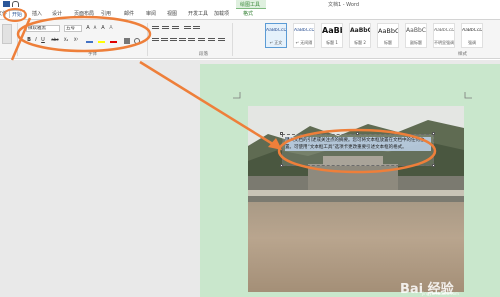 This screenshot has height=297, width=500. Describe the element at coordinates (15, 15) in the screenshot. I see `annotation-circle-home-tab` at that location.